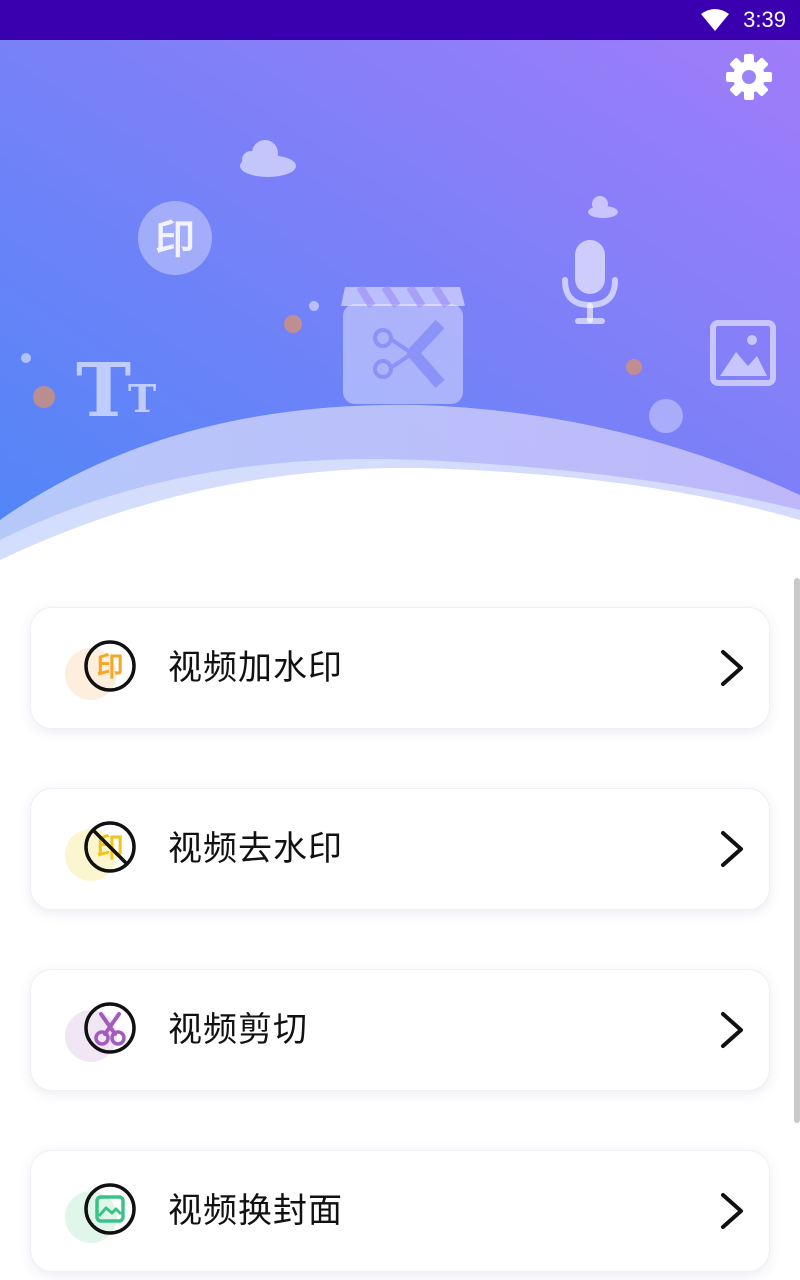 This screenshot has height=1280, width=800. What do you see at coordinates (400, 849) in the screenshot?
I see `menu-item-remove-watermark: 印 视频去水印` at bounding box center [400, 849].